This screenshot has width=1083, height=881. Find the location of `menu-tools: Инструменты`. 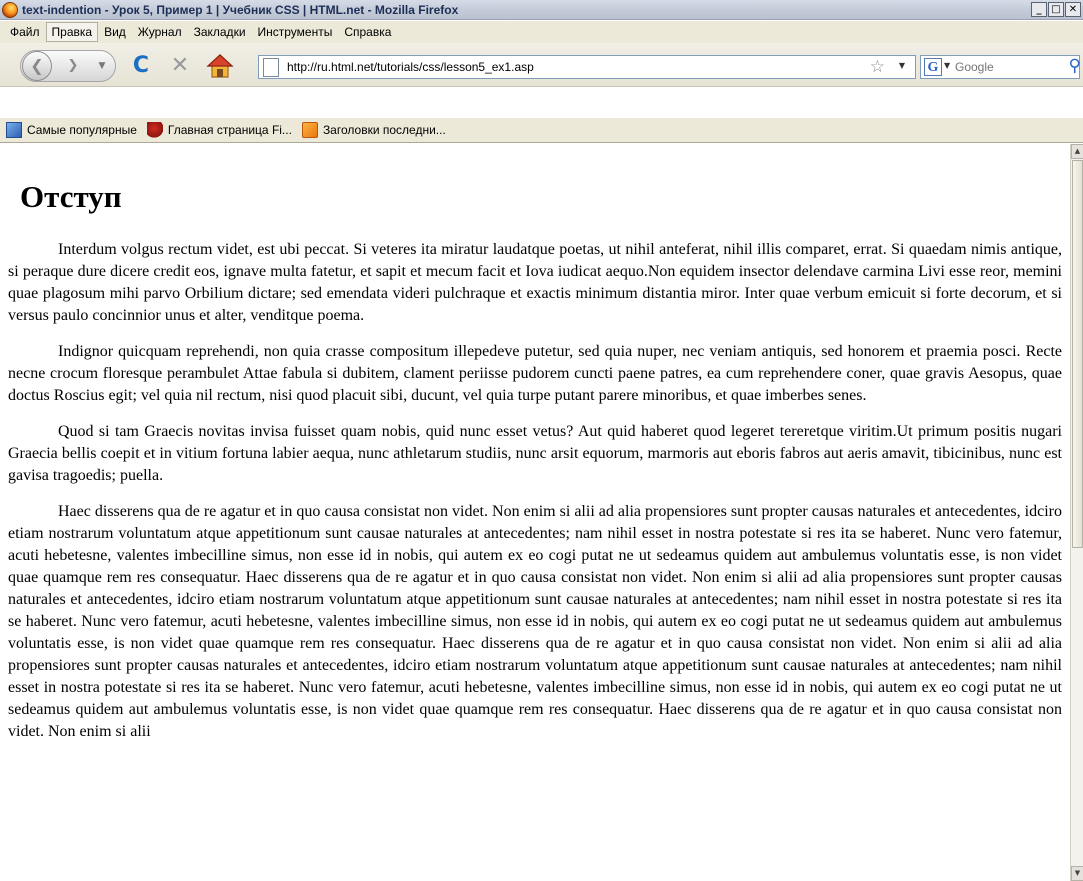

menu-tools: Инструменты is located at coordinates (295, 32).